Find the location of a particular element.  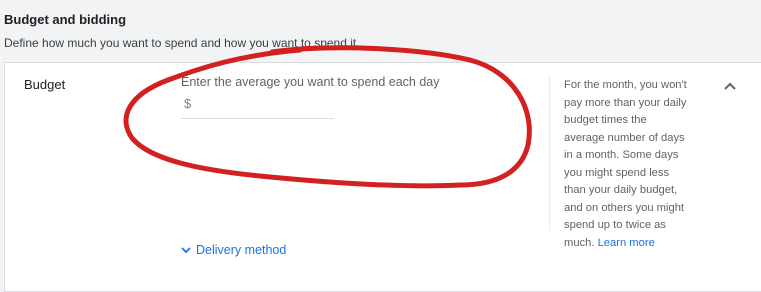

collapse-button is located at coordinates (730, 86).